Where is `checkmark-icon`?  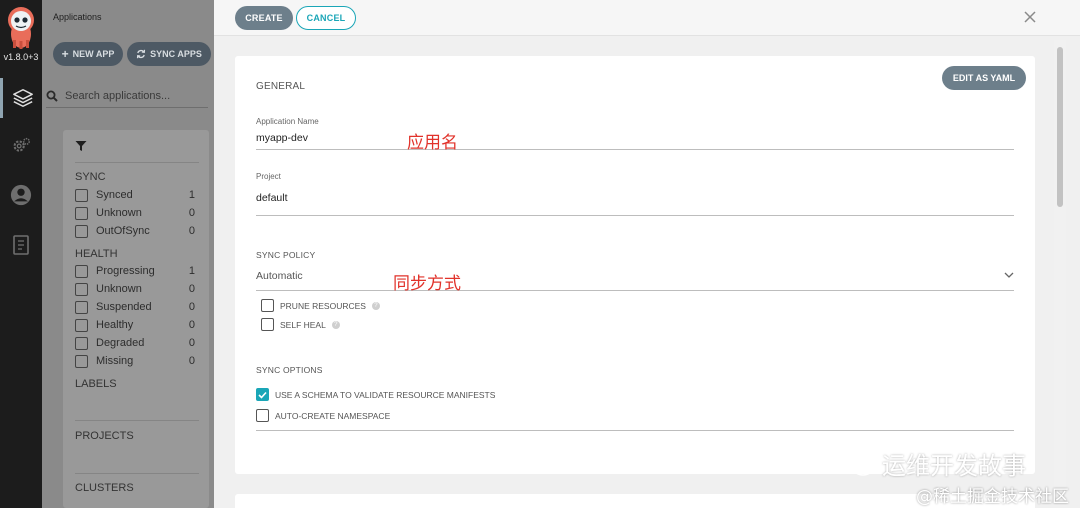
checkmark-icon is located at coordinates (262, 395).